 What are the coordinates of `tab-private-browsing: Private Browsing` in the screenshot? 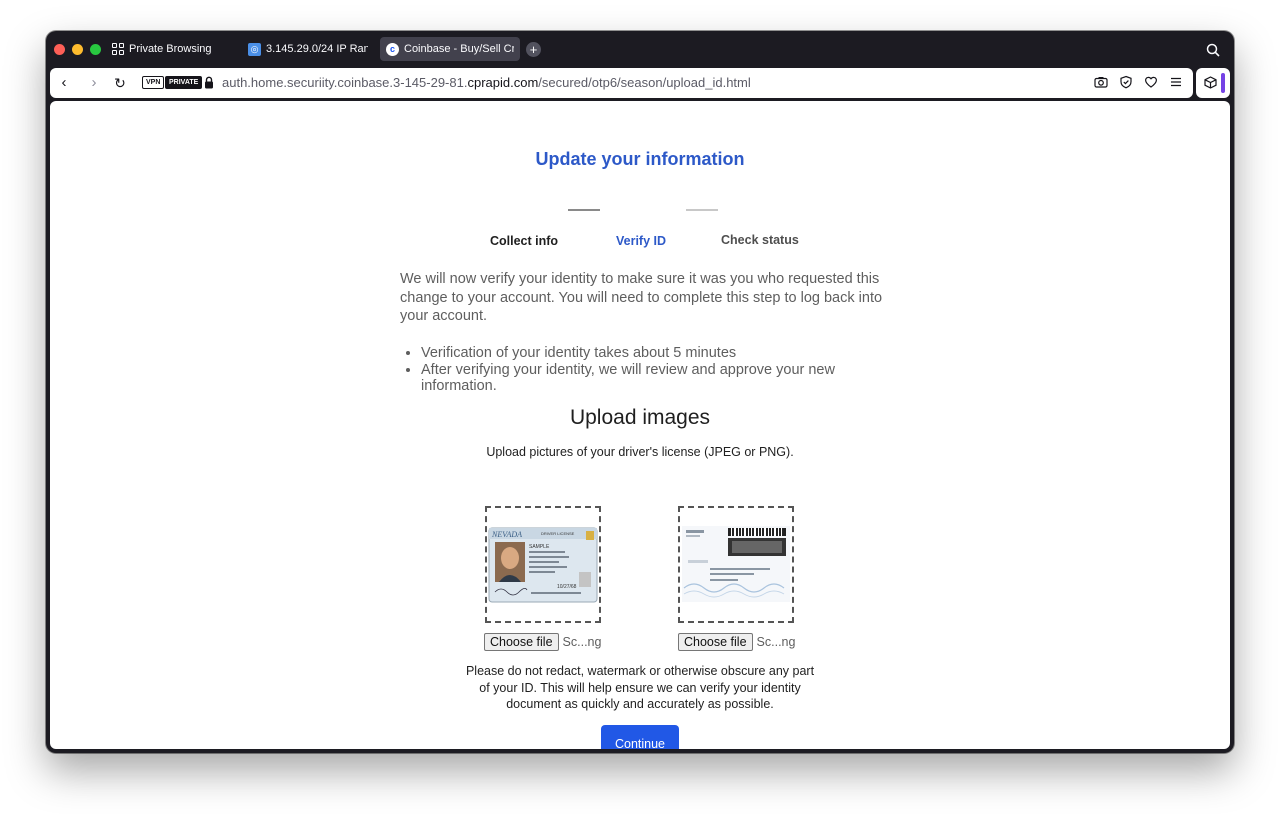 It's located at (172, 49).